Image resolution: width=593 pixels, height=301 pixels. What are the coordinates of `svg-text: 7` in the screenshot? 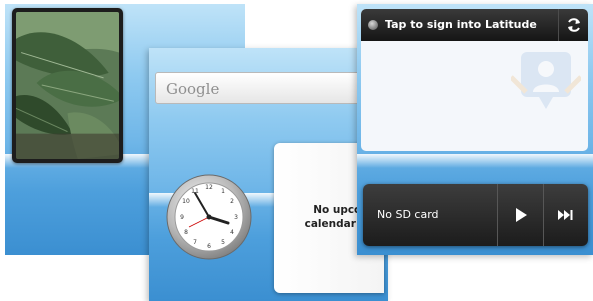 It's located at (195, 242).